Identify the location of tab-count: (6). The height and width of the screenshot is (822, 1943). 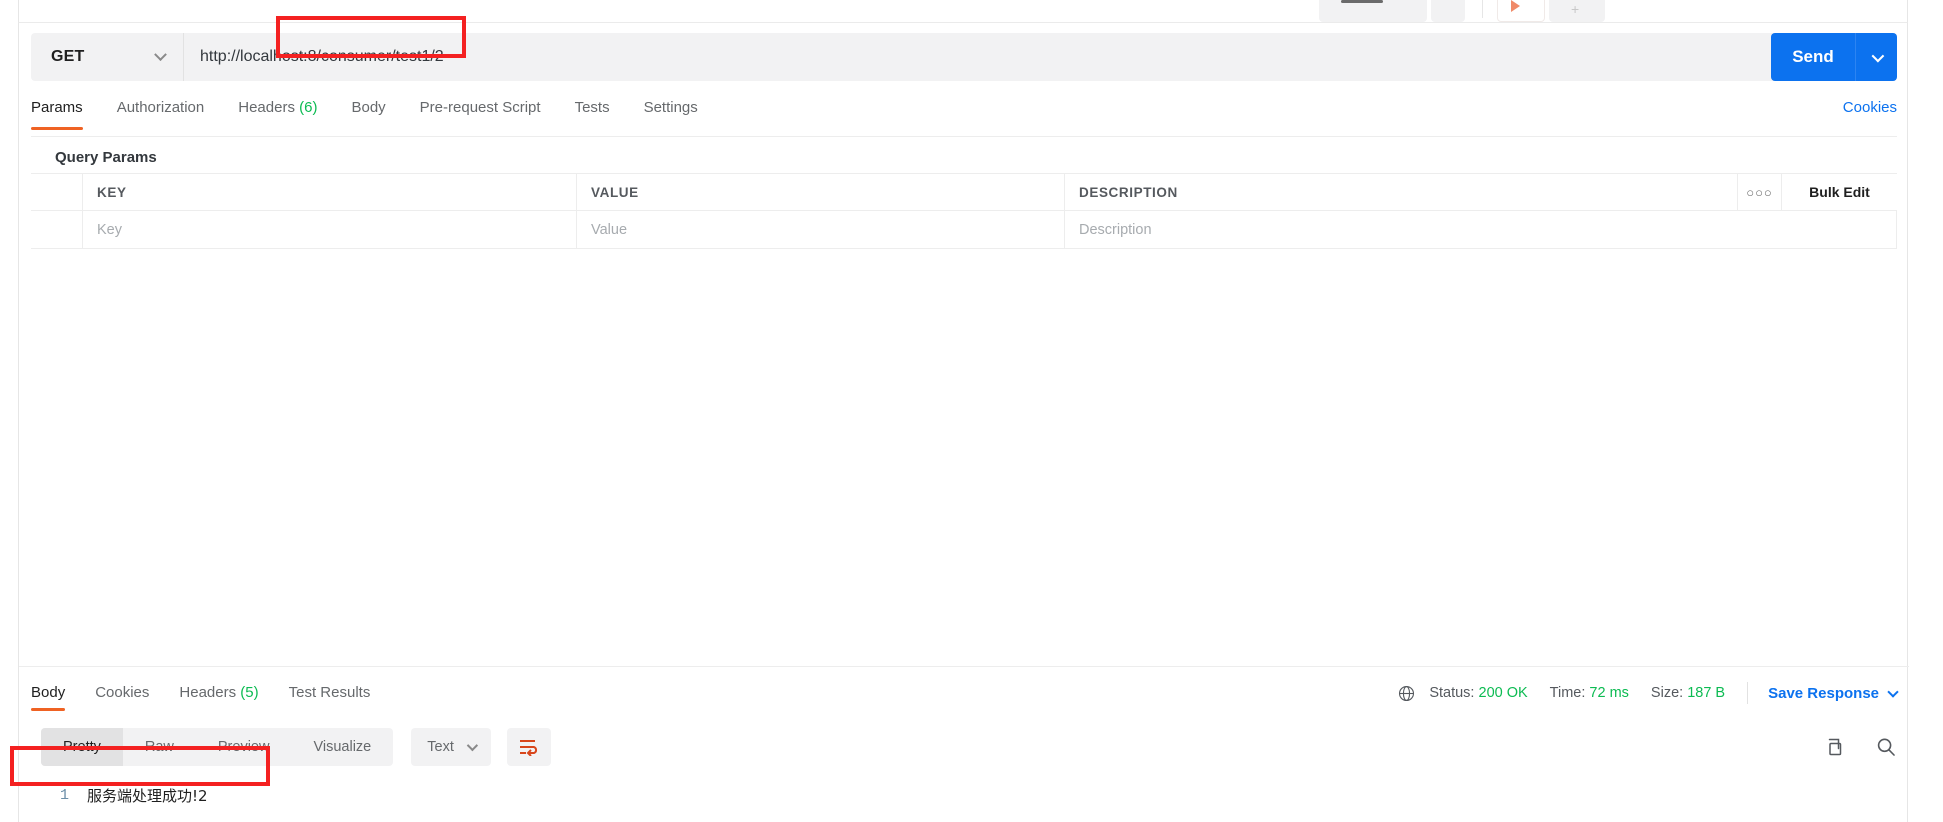
(308, 107).